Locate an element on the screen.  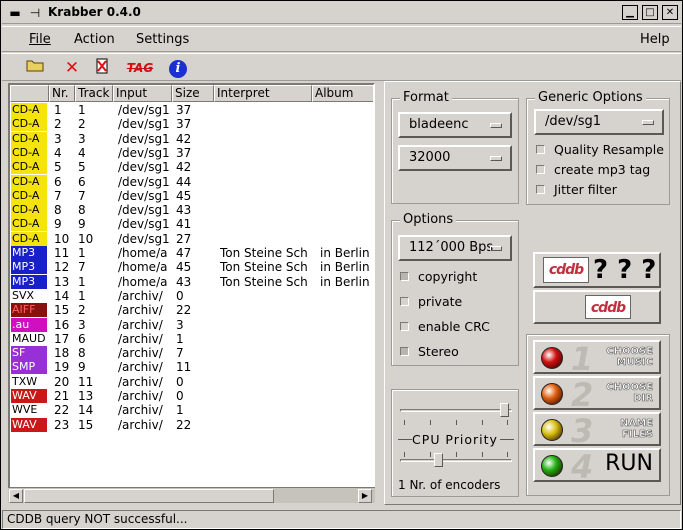
table-row: WAV 23 15/archiv/22 is located at coordinates (191, 424).